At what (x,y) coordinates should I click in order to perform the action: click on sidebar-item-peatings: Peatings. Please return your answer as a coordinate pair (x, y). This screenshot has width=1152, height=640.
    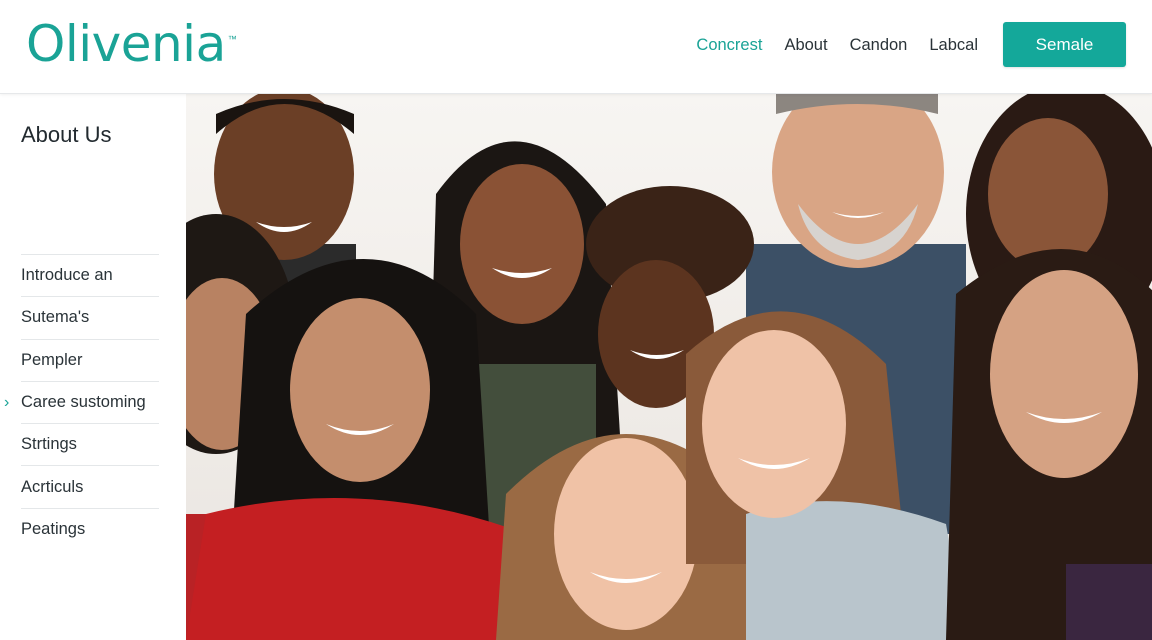
    Looking at the image, I should click on (90, 528).